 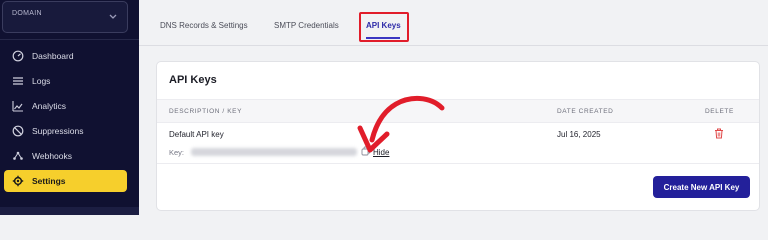 What do you see at coordinates (366, 151) in the screenshot?
I see `copy-icon` at bounding box center [366, 151].